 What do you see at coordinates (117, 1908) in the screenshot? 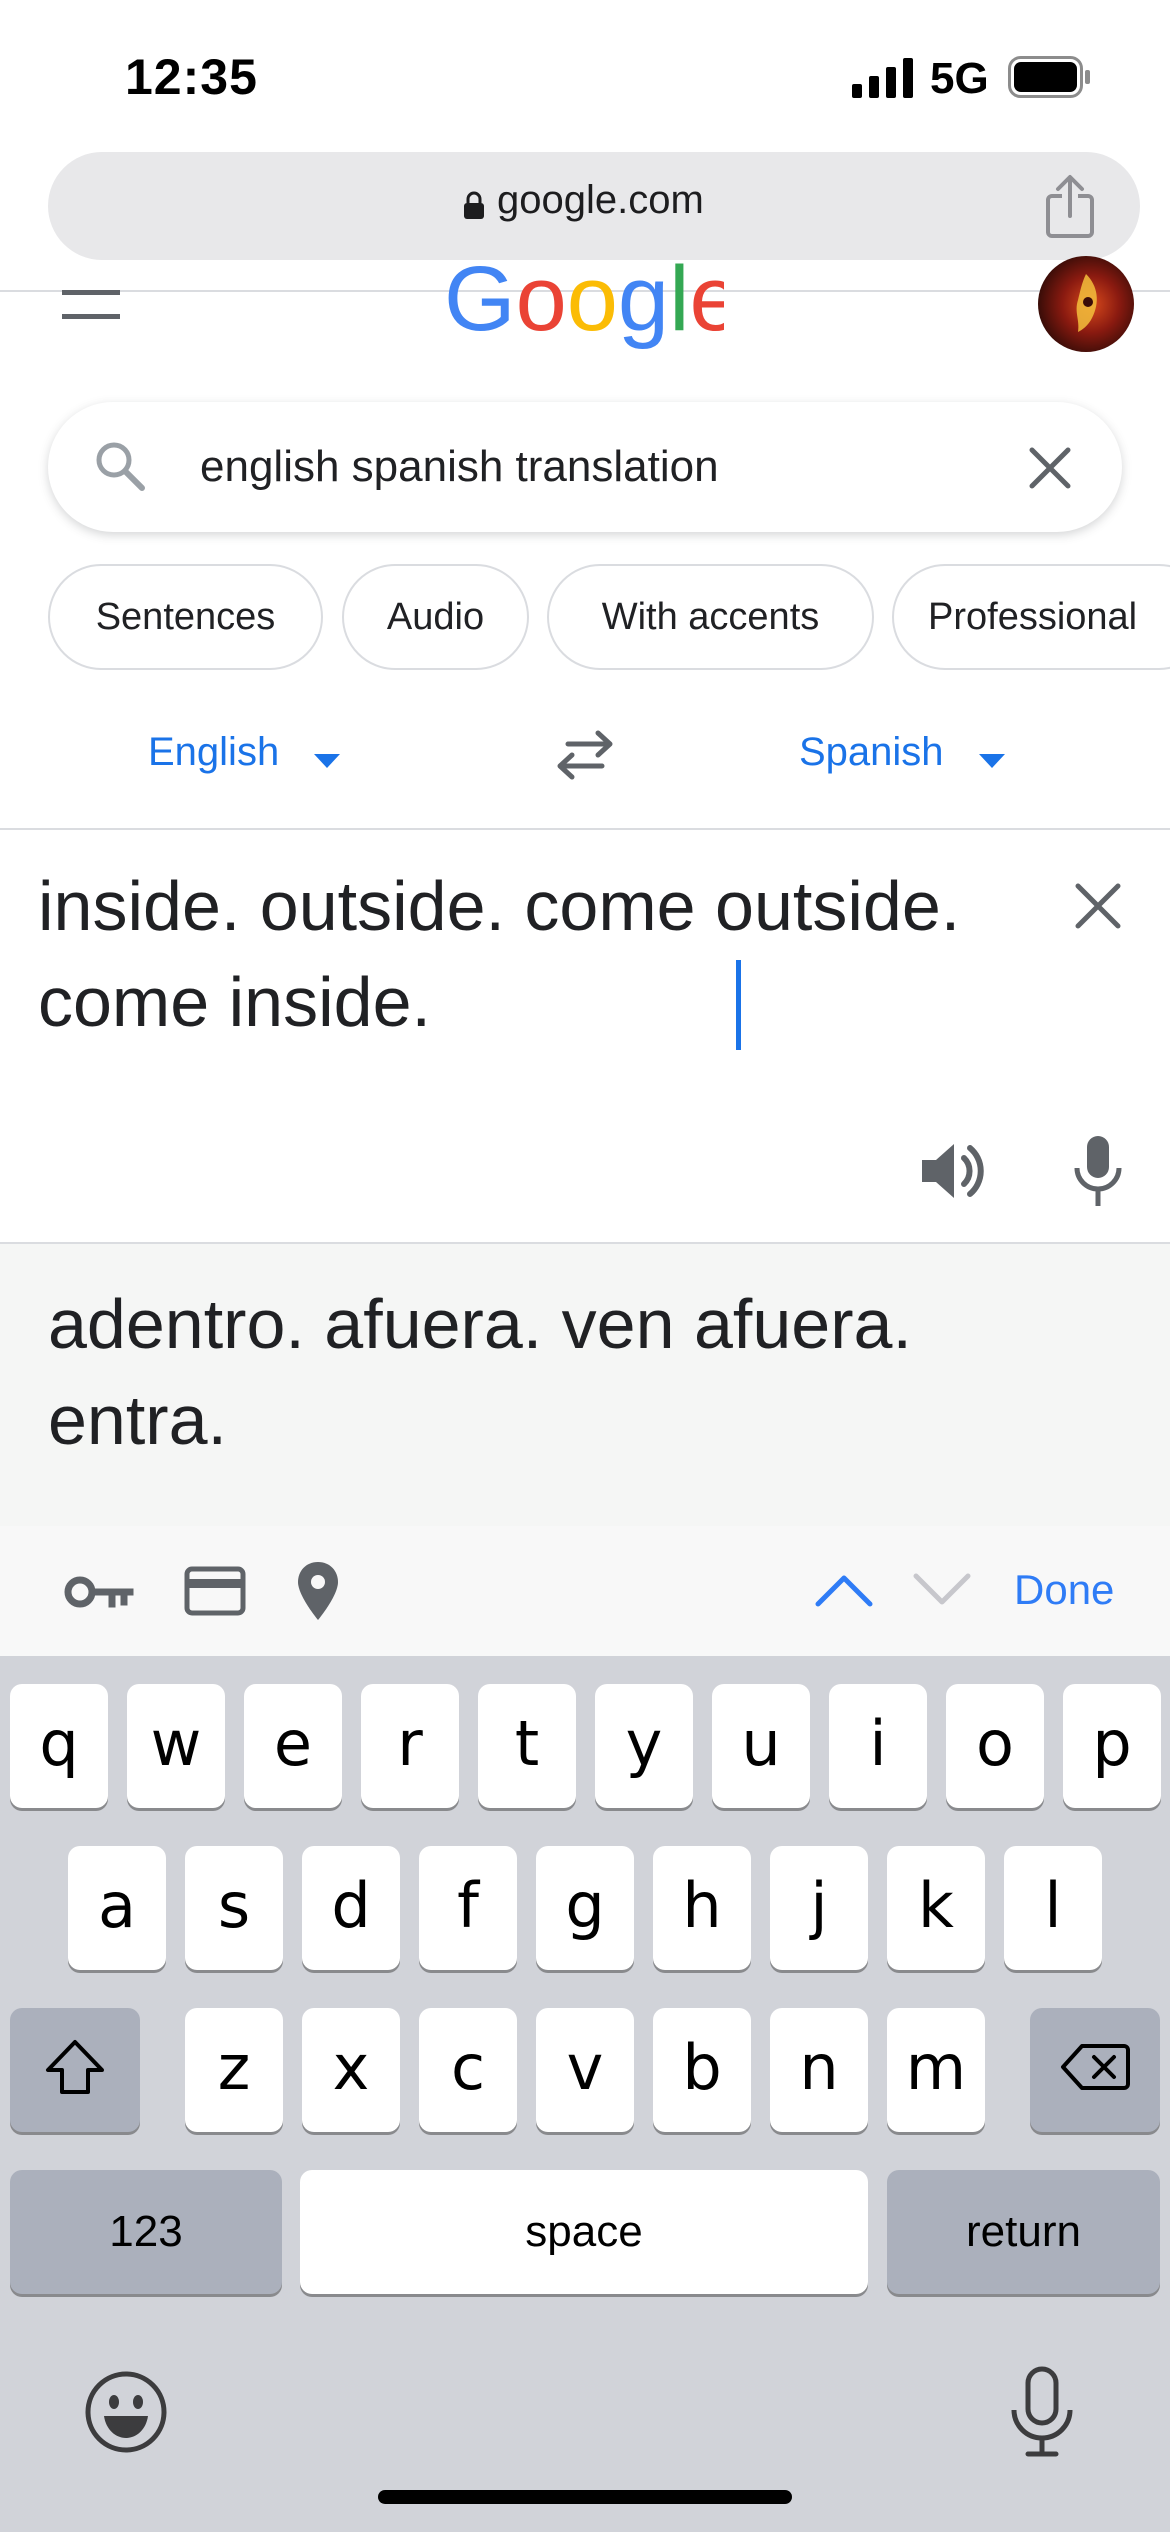
I see `key-a: a` at bounding box center [117, 1908].